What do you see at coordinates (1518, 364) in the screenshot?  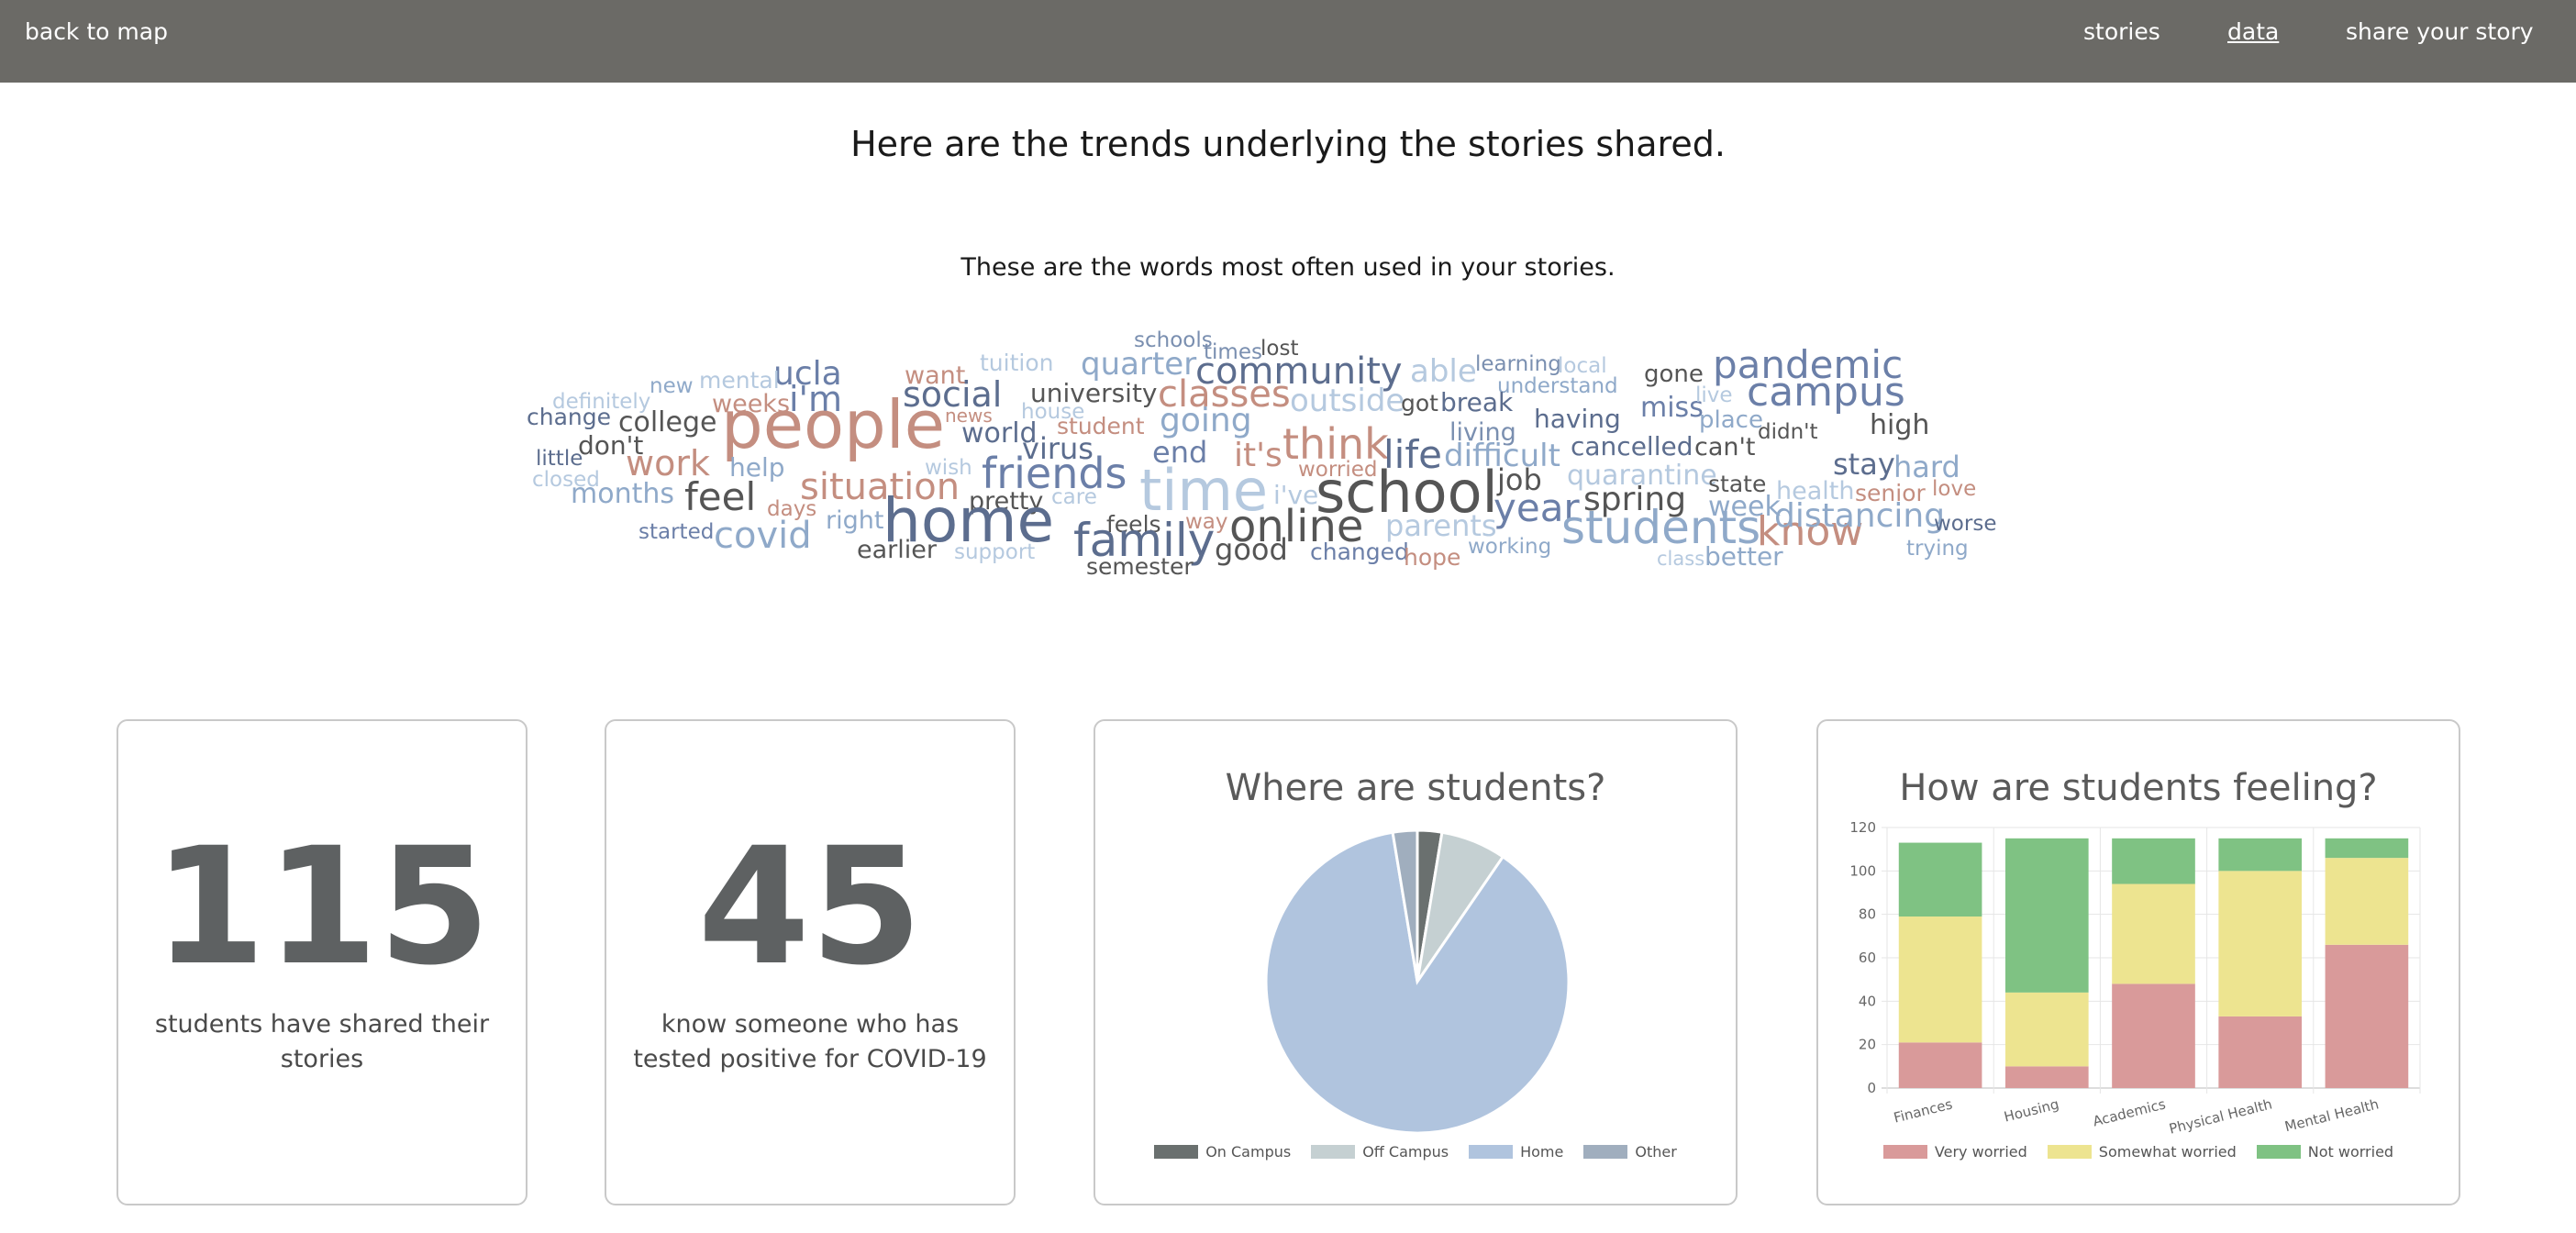 I see `word-learning: learning` at bounding box center [1518, 364].